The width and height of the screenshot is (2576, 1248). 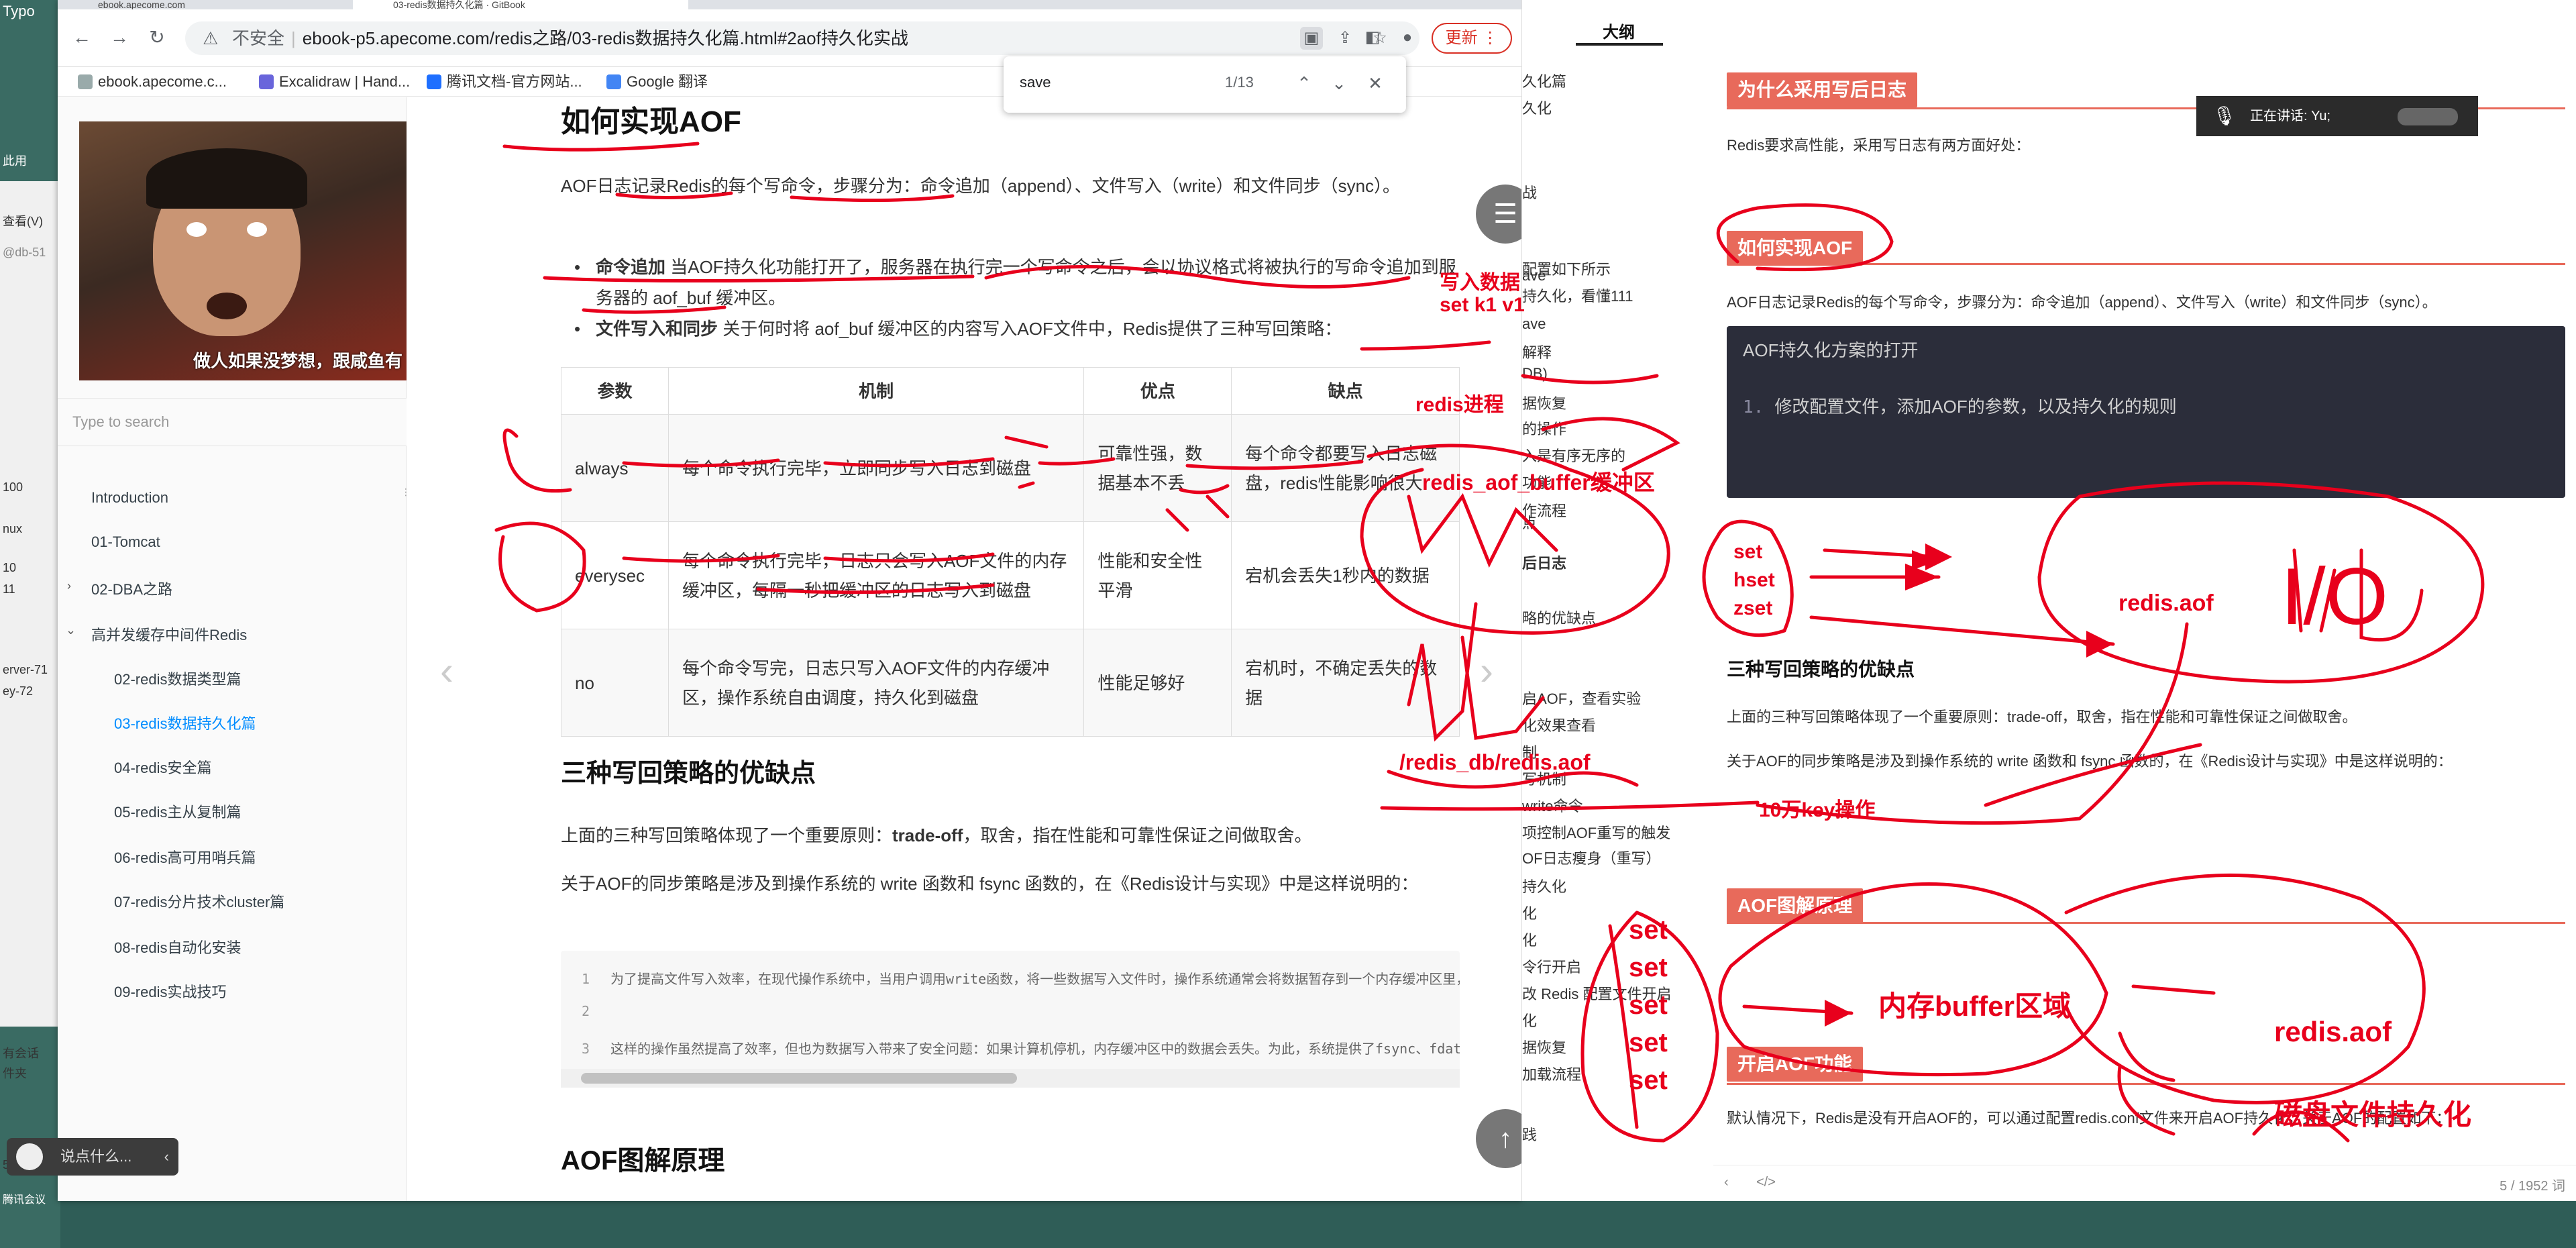 What do you see at coordinates (196, 229) in the screenshot?
I see `meme-eye` at bounding box center [196, 229].